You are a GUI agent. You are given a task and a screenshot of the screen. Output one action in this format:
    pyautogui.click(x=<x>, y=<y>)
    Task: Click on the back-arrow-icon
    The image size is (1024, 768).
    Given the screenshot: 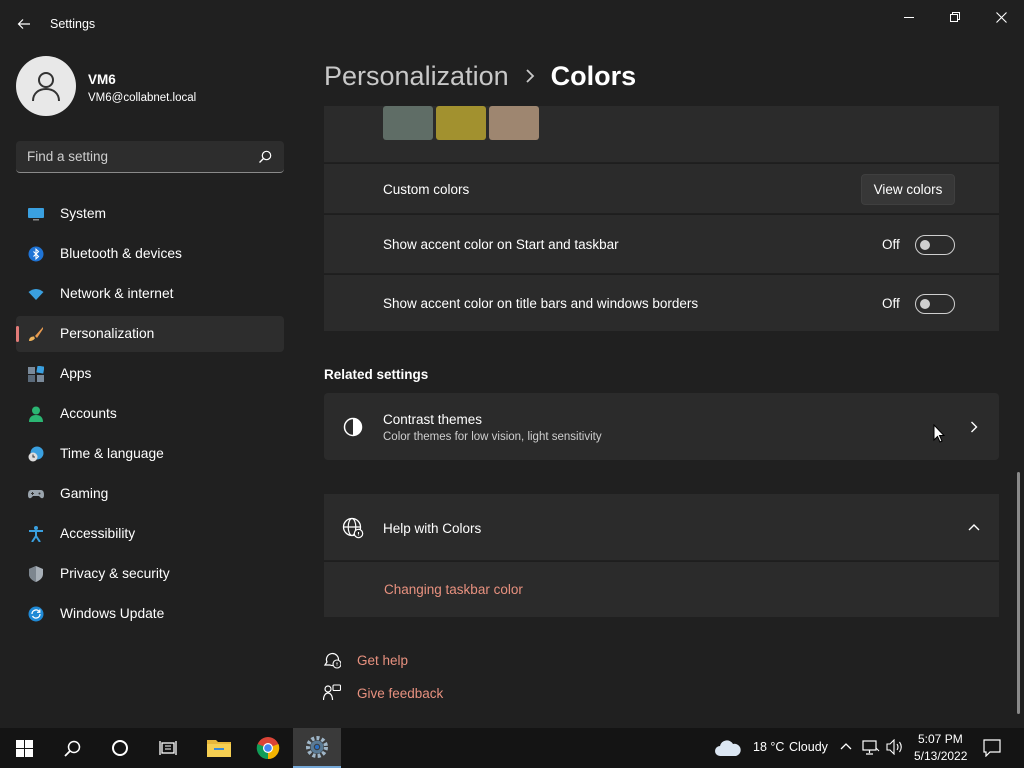 What is the action you would take?
    pyautogui.click(x=23, y=24)
    